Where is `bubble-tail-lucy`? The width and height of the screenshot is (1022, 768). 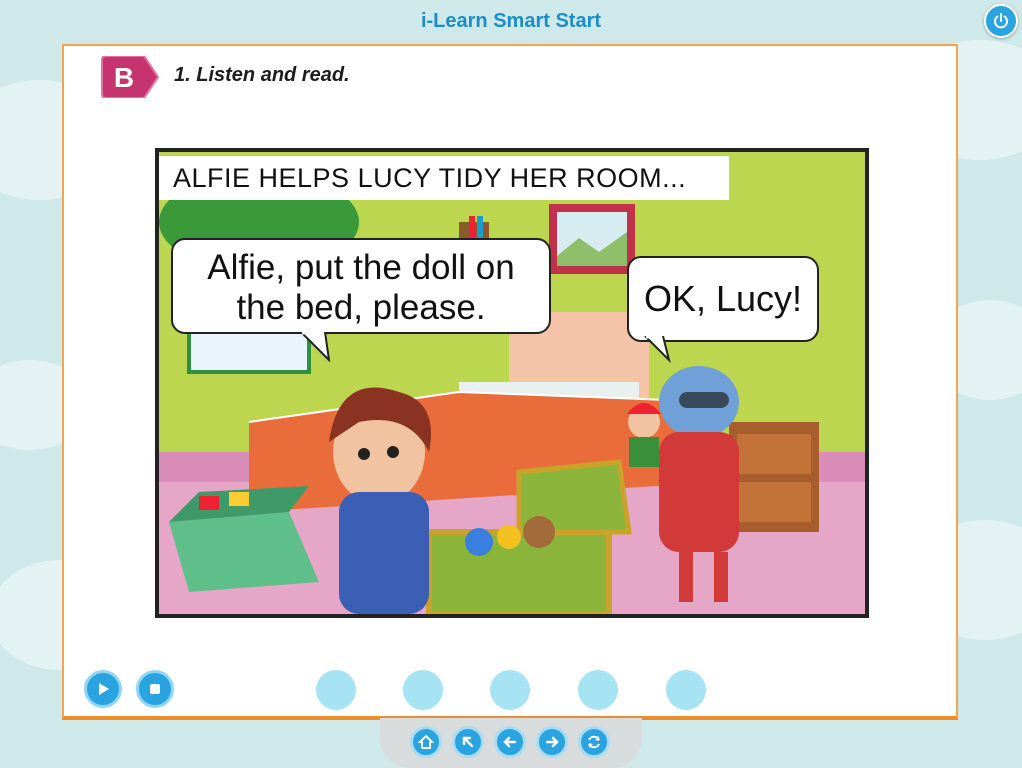
bubble-tail-lucy is located at coordinates (315, 347).